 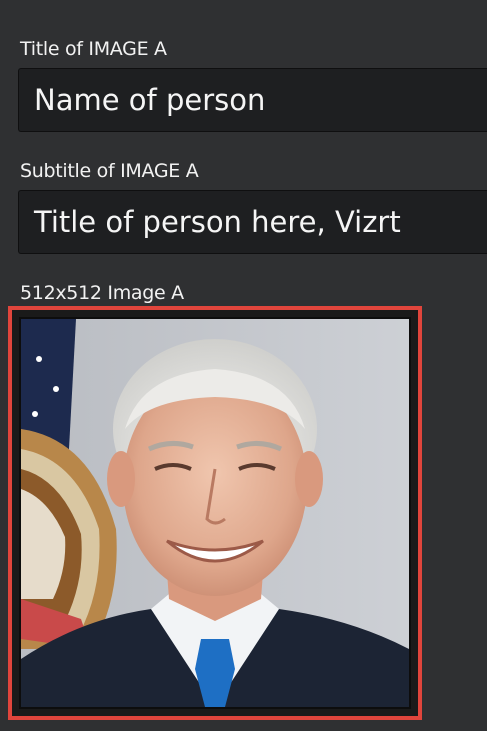 I want to click on subtitle-input: Title of person here, Vizrt, so click(x=252, y=222).